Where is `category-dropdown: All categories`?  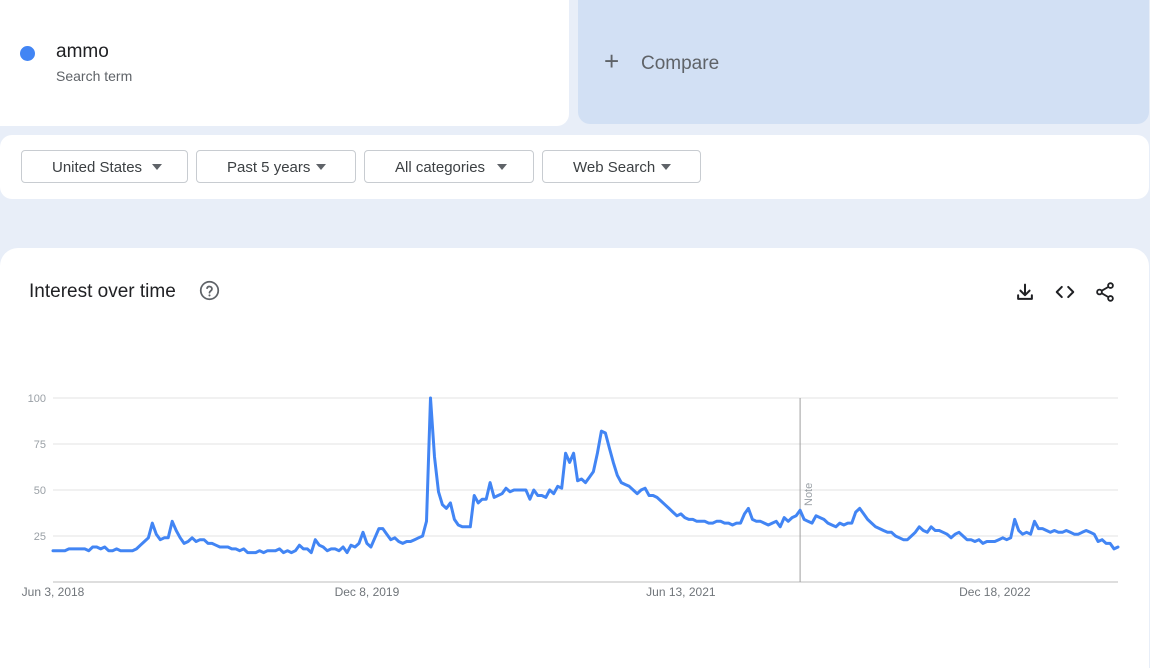
category-dropdown: All categories is located at coordinates (449, 166).